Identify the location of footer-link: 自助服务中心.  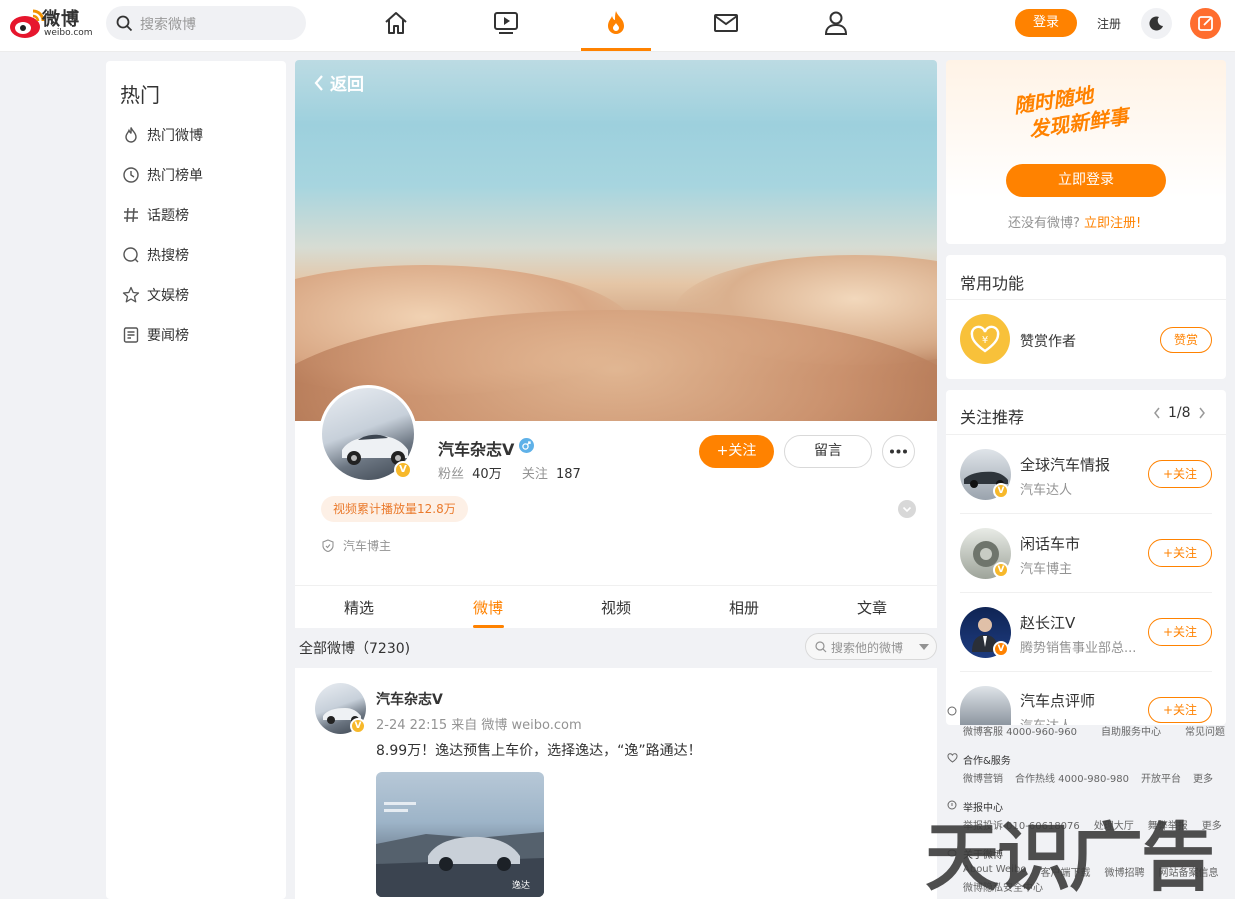
(1131, 730).